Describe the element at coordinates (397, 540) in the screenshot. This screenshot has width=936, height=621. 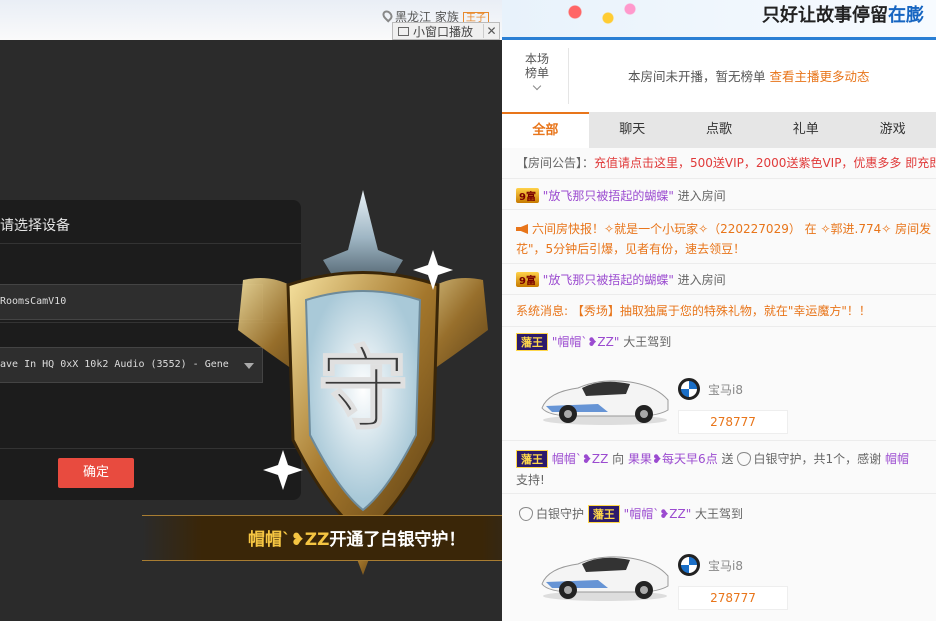
I see `notice-message: 开通了白银守护！` at that location.